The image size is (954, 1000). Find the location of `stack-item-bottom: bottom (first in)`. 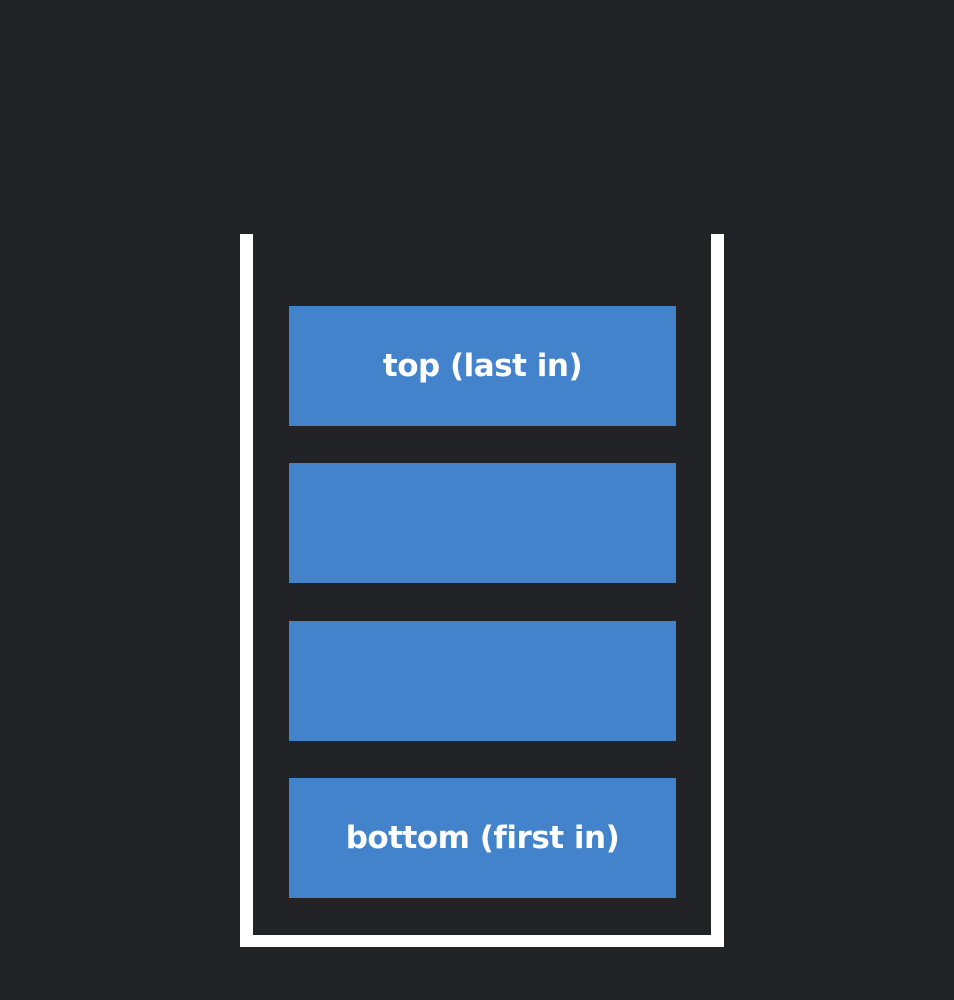

stack-item-bottom: bottom (first in) is located at coordinates (482, 838).